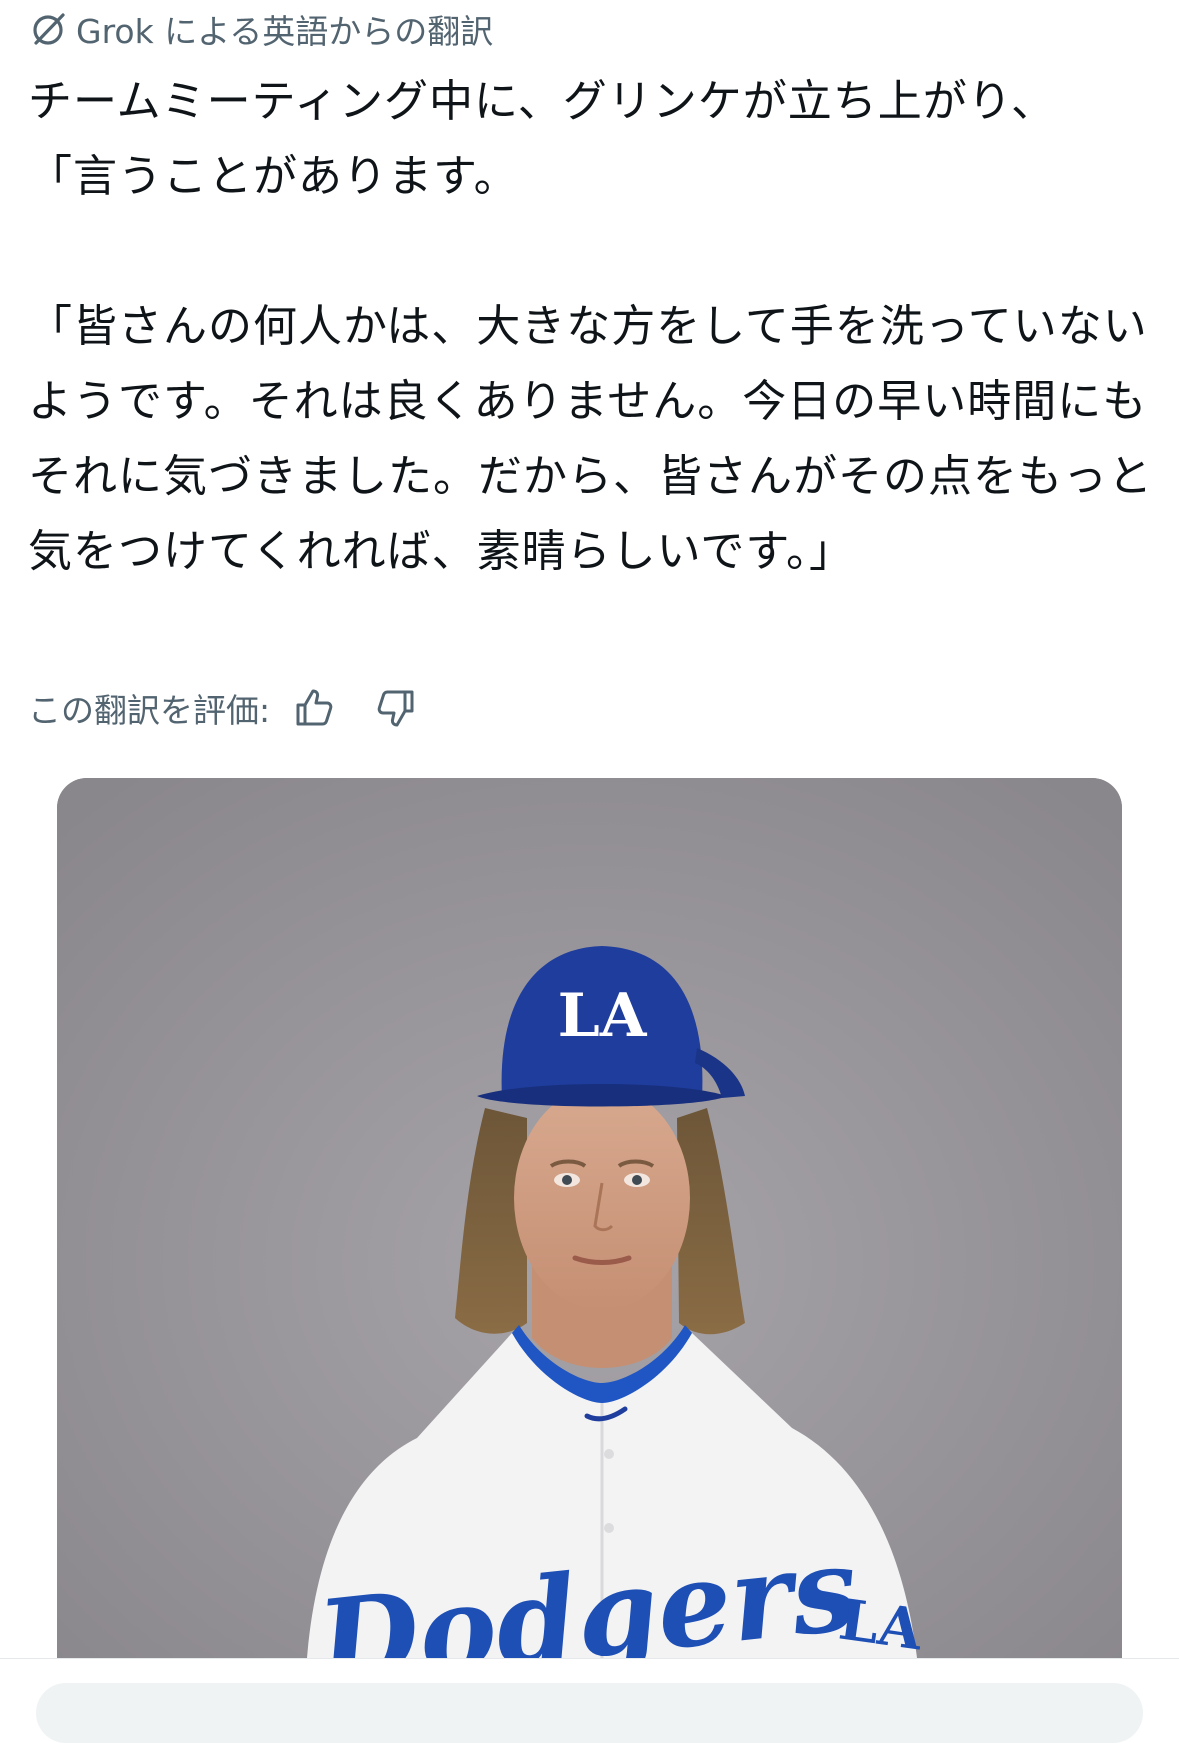 This screenshot has height=1743, width=1179. I want to click on reply-input-pill, so click(589, 1713).